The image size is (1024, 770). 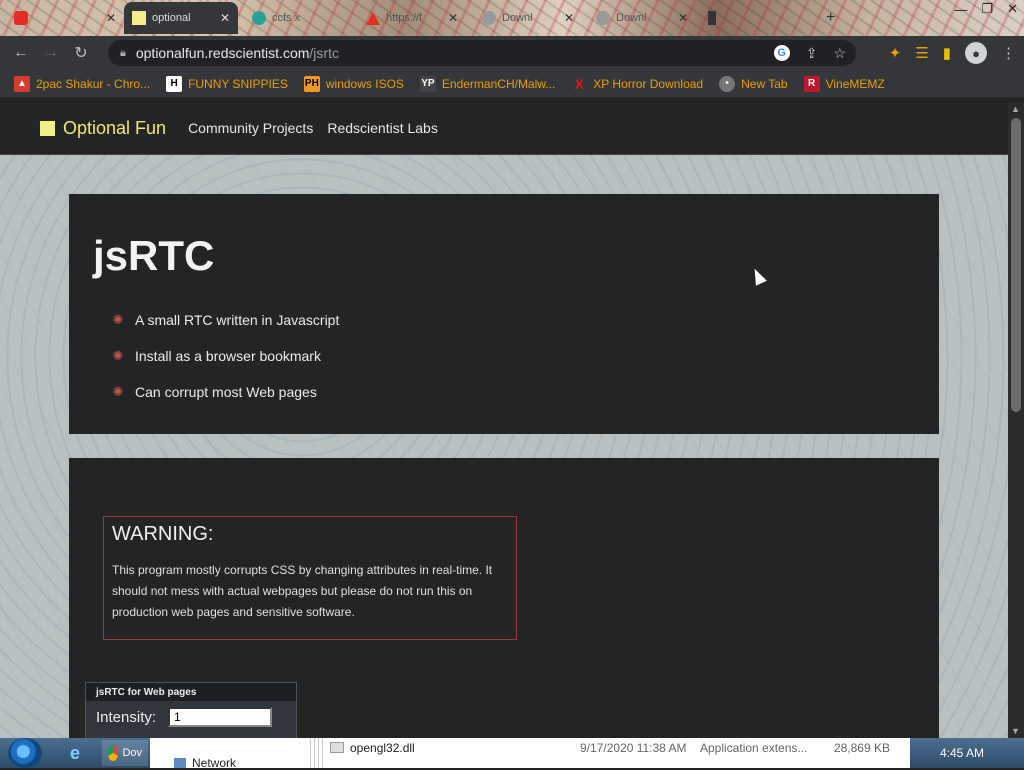 I want to click on bookmark-item: • New Tab, so click(x=753, y=83).